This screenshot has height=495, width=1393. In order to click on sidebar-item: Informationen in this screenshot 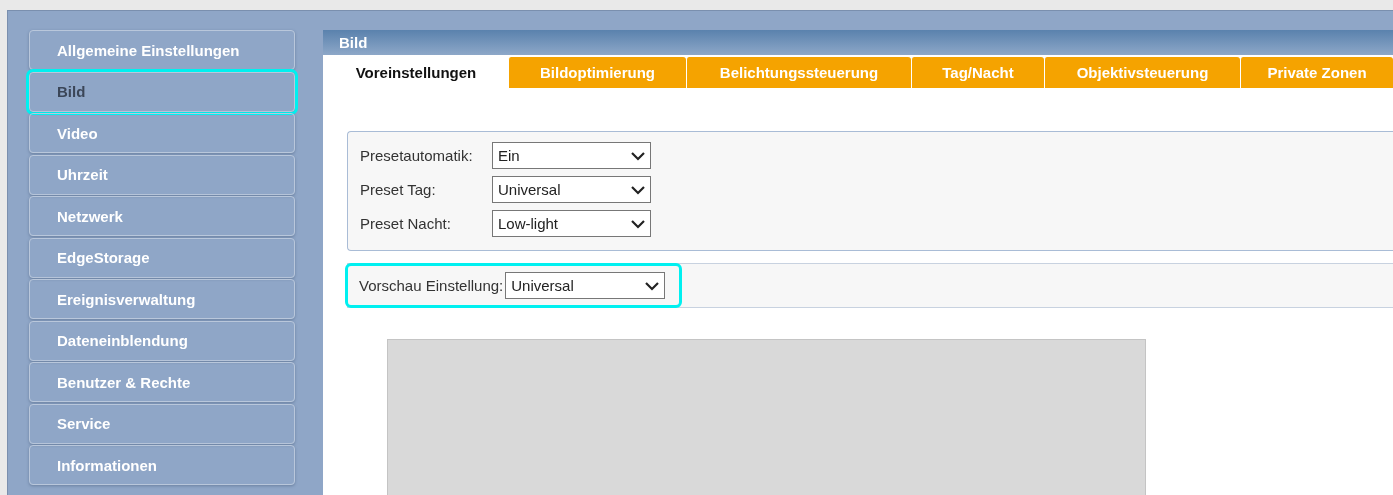, I will do `click(162, 465)`.